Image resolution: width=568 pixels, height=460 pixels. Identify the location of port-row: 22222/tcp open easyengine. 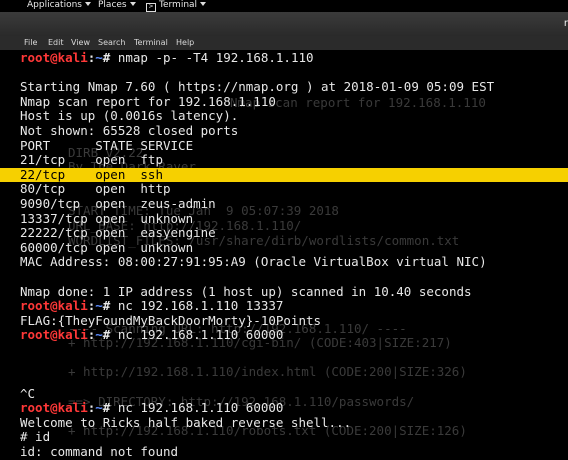
(118, 233).